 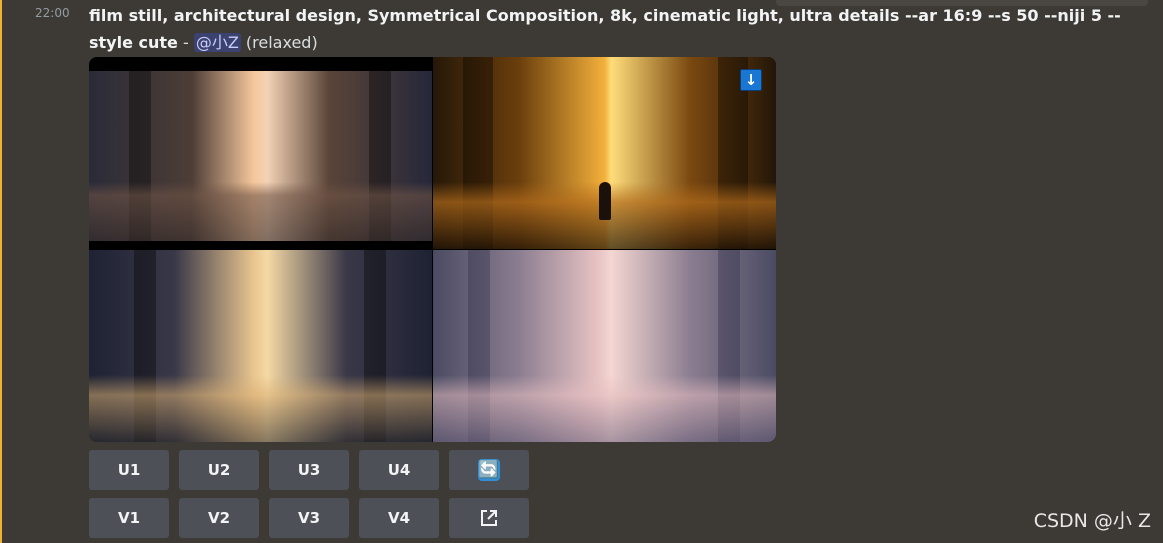 I want to click on web-link-button, so click(x=489, y=518).